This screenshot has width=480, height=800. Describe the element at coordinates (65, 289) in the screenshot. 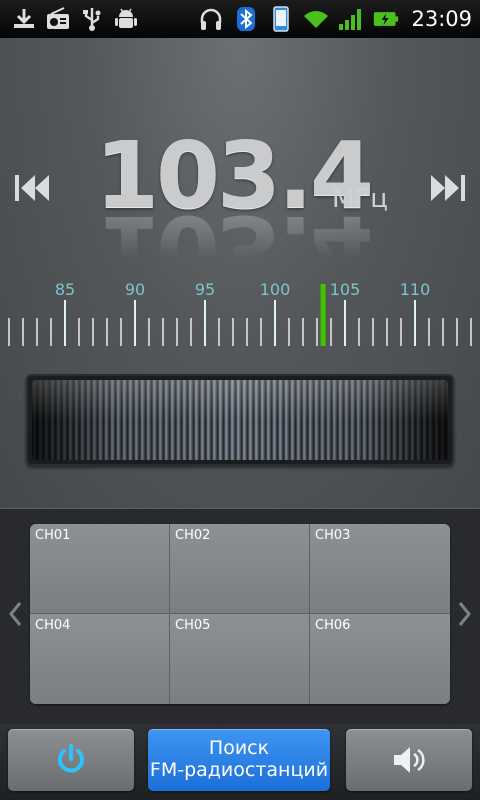

I see `scale-label: 85` at that location.